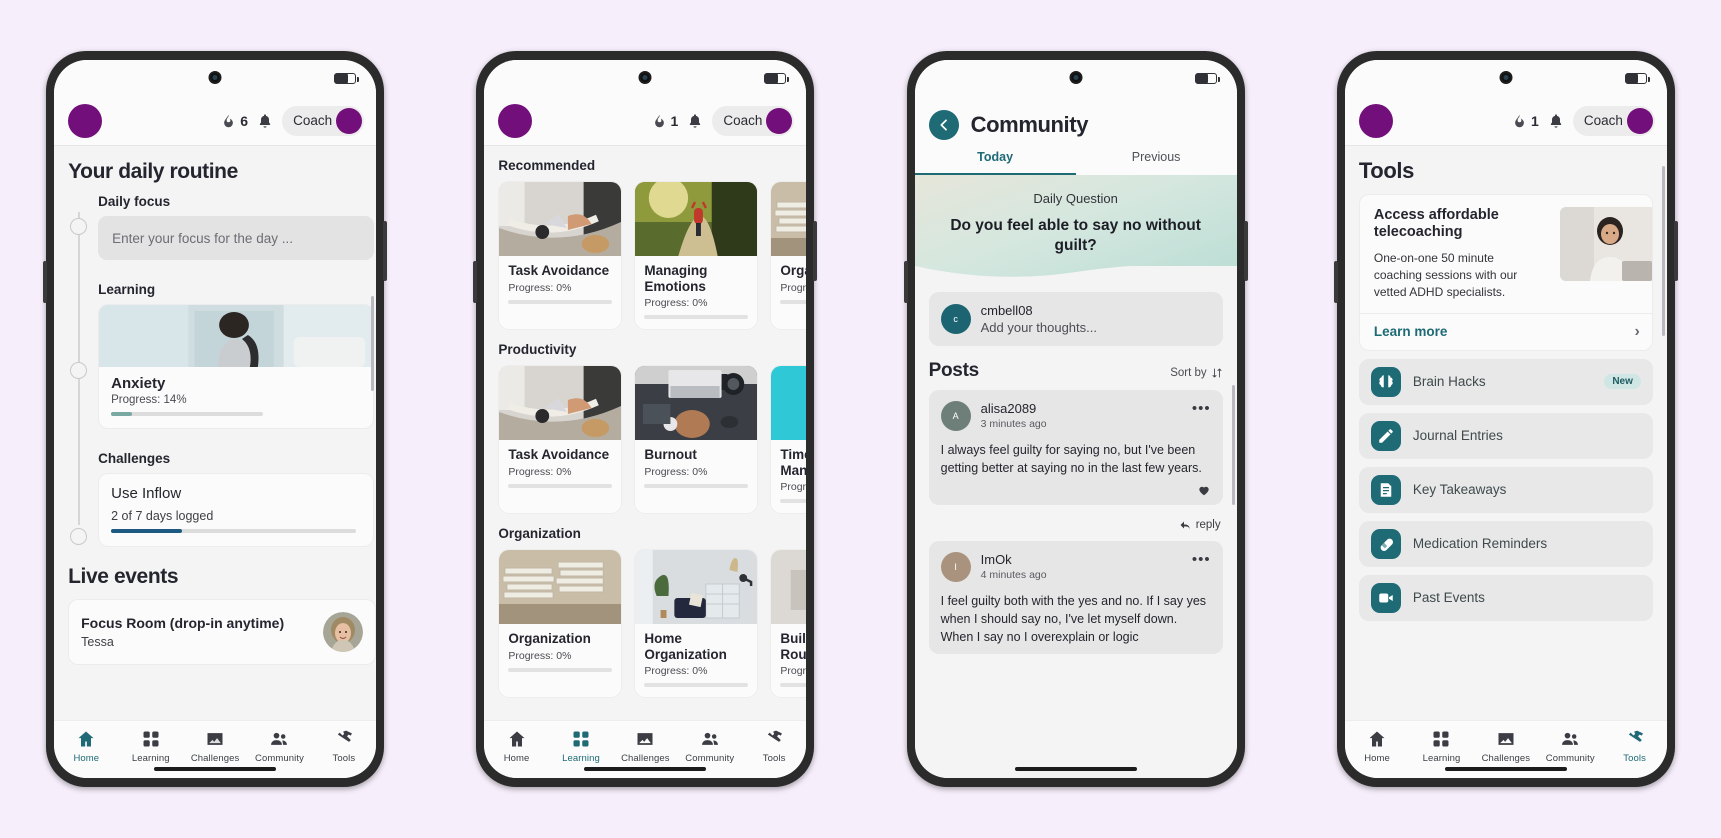 This screenshot has width=1721, height=838. What do you see at coordinates (788, 624) in the screenshot?
I see `learning-card: Building a Routine for ... Progress: 0%` at bounding box center [788, 624].